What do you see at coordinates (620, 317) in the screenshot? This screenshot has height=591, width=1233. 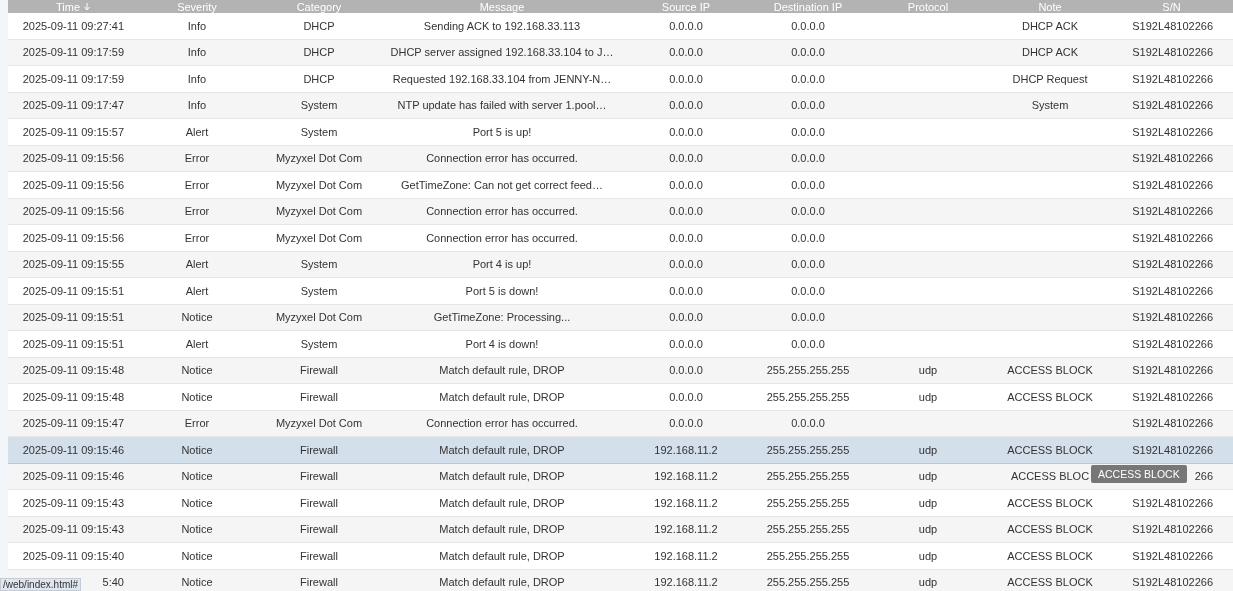 I see `table-row: 2025-09-11 09:15:51 Notice Myzyxel Dot Com GetTimeZone: Processing... 0.0.0.0 0.0.0.0 S192L48102266` at bounding box center [620, 317].